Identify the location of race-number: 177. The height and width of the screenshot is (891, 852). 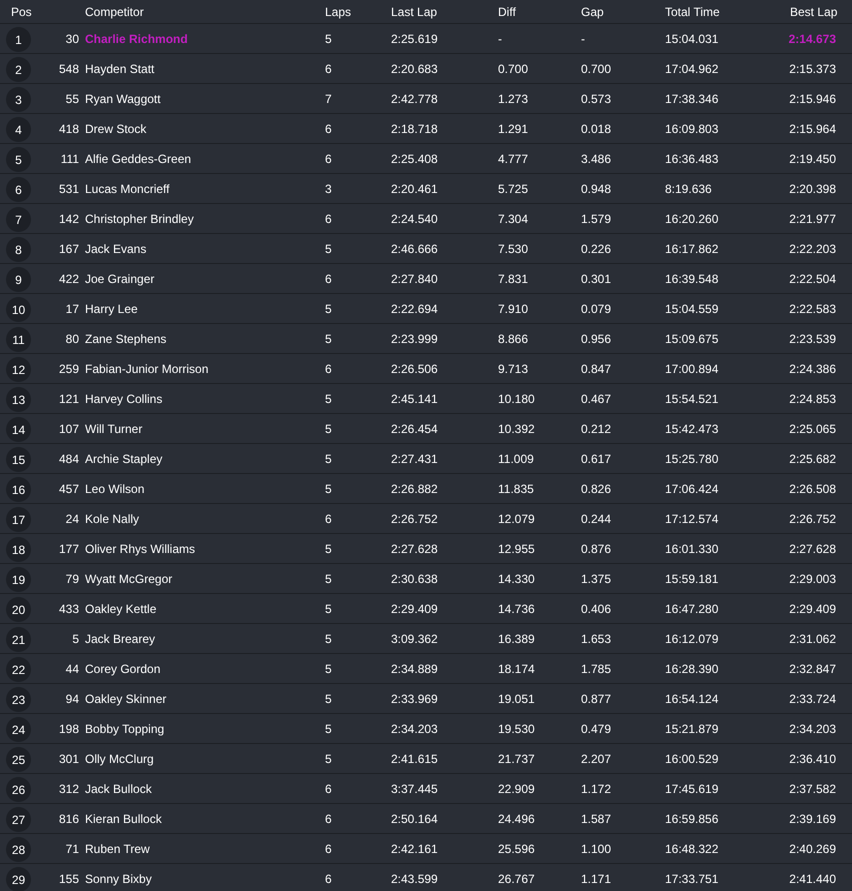
(68, 549).